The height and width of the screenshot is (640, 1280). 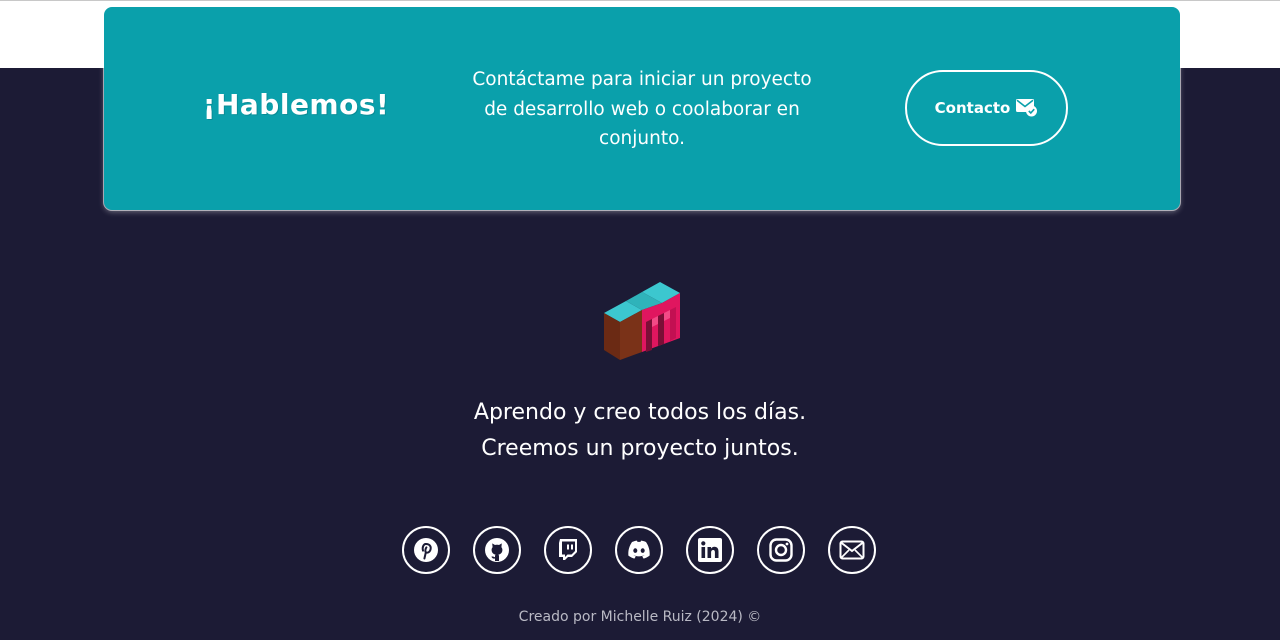 I want to click on instagram-icon, so click(x=781, y=550).